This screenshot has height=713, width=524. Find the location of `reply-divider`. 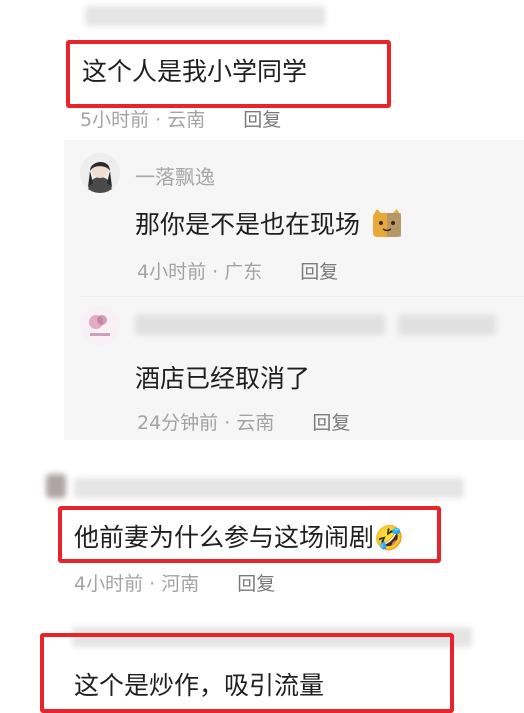

reply-divider is located at coordinates (302, 296).